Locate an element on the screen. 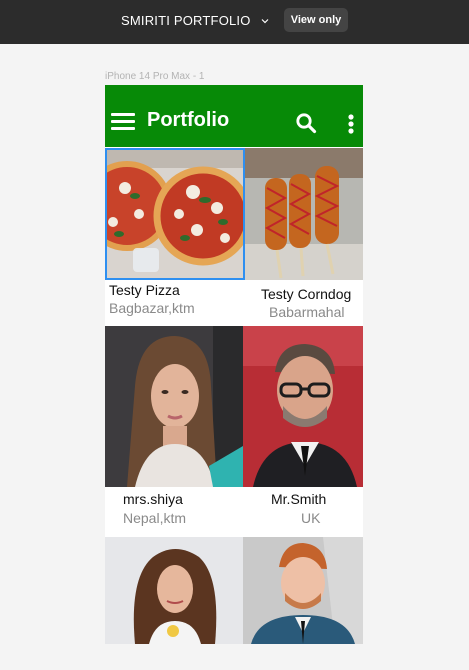 This screenshot has height=670, width=469. grid-item-corndog: Testy Corndog Babarmahal is located at coordinates (304, 236).